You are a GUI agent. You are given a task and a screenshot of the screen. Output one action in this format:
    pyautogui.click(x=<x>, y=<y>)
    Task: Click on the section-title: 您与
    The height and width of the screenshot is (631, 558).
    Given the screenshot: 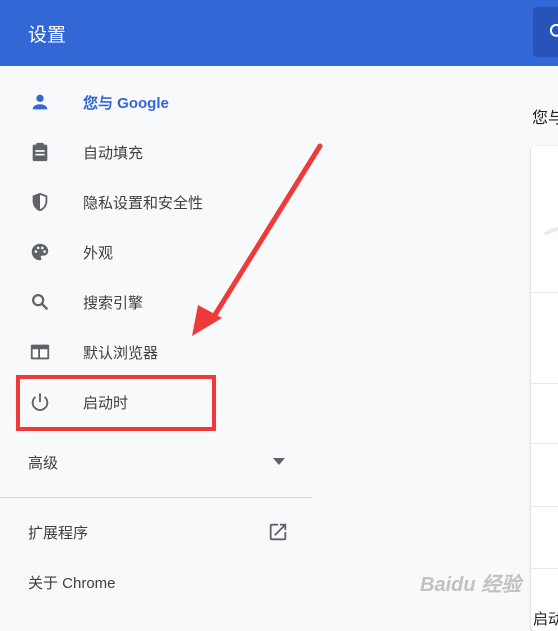 What is the action you would take?
    pyautogui.click(x=545, y=118)
    